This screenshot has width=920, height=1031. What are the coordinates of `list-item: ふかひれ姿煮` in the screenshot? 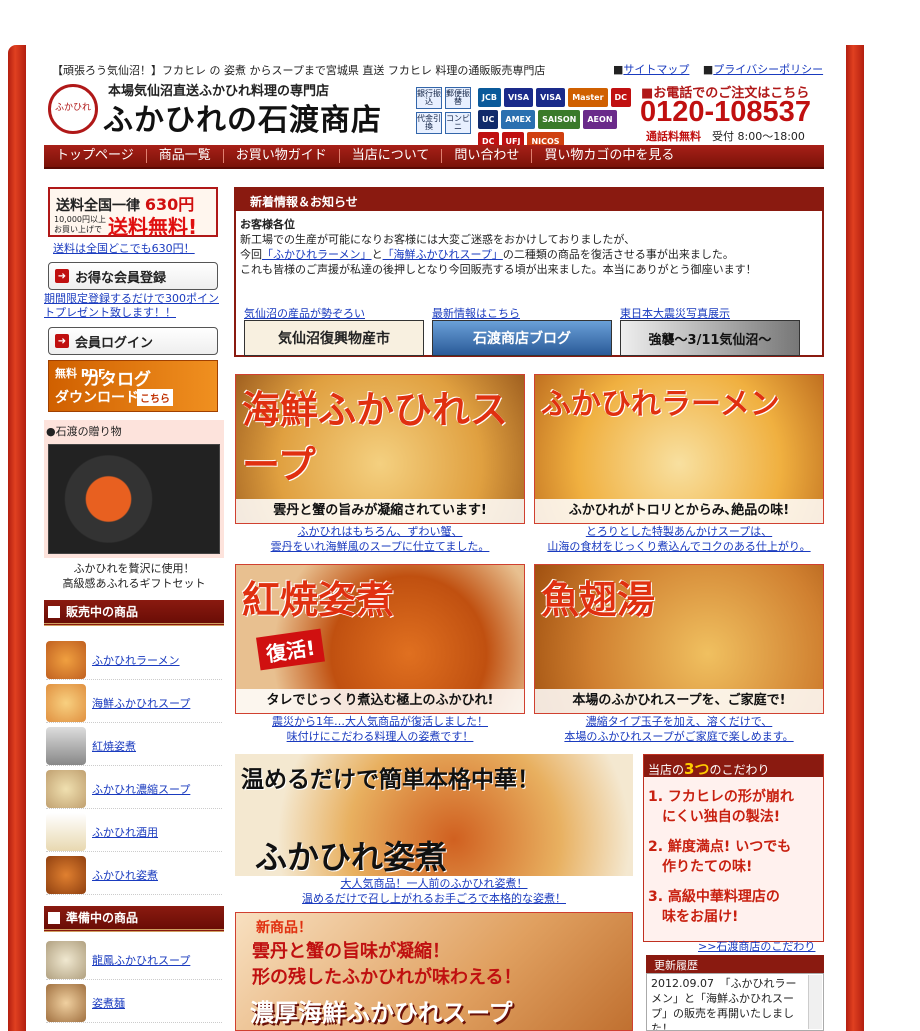 It's located at (134, 875).